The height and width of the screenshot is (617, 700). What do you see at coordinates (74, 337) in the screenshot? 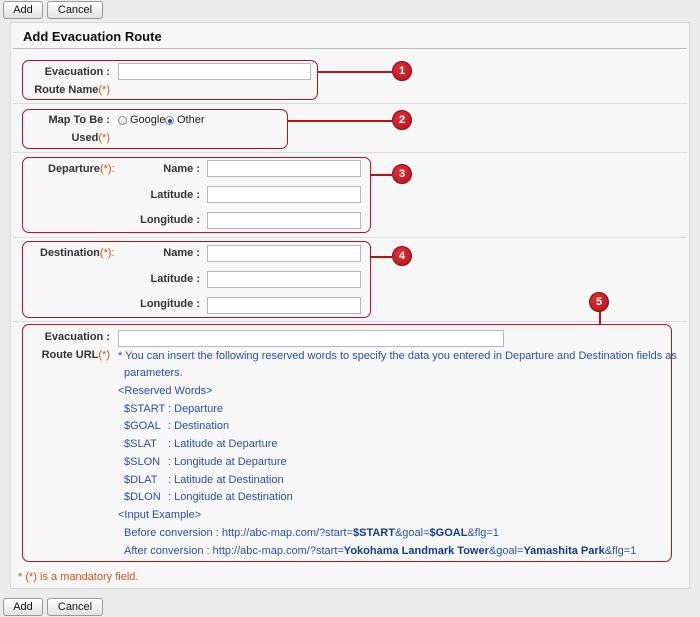
I see `route-url-label-line1: Evacuation` at bounding box center [74, 337].